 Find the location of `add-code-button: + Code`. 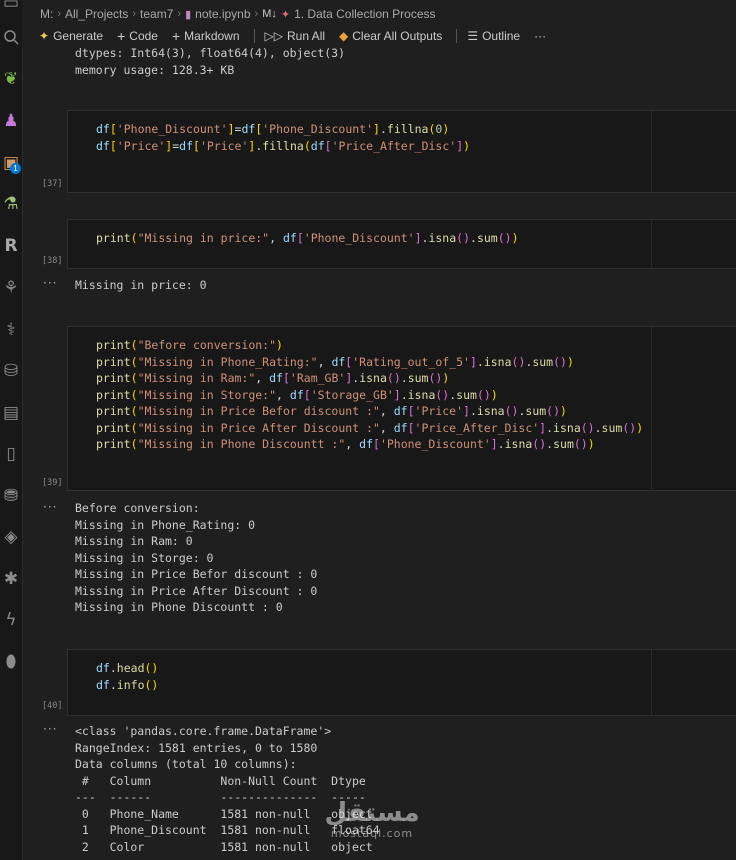

add-code-button: + Code is located at coordinates (137, 36).